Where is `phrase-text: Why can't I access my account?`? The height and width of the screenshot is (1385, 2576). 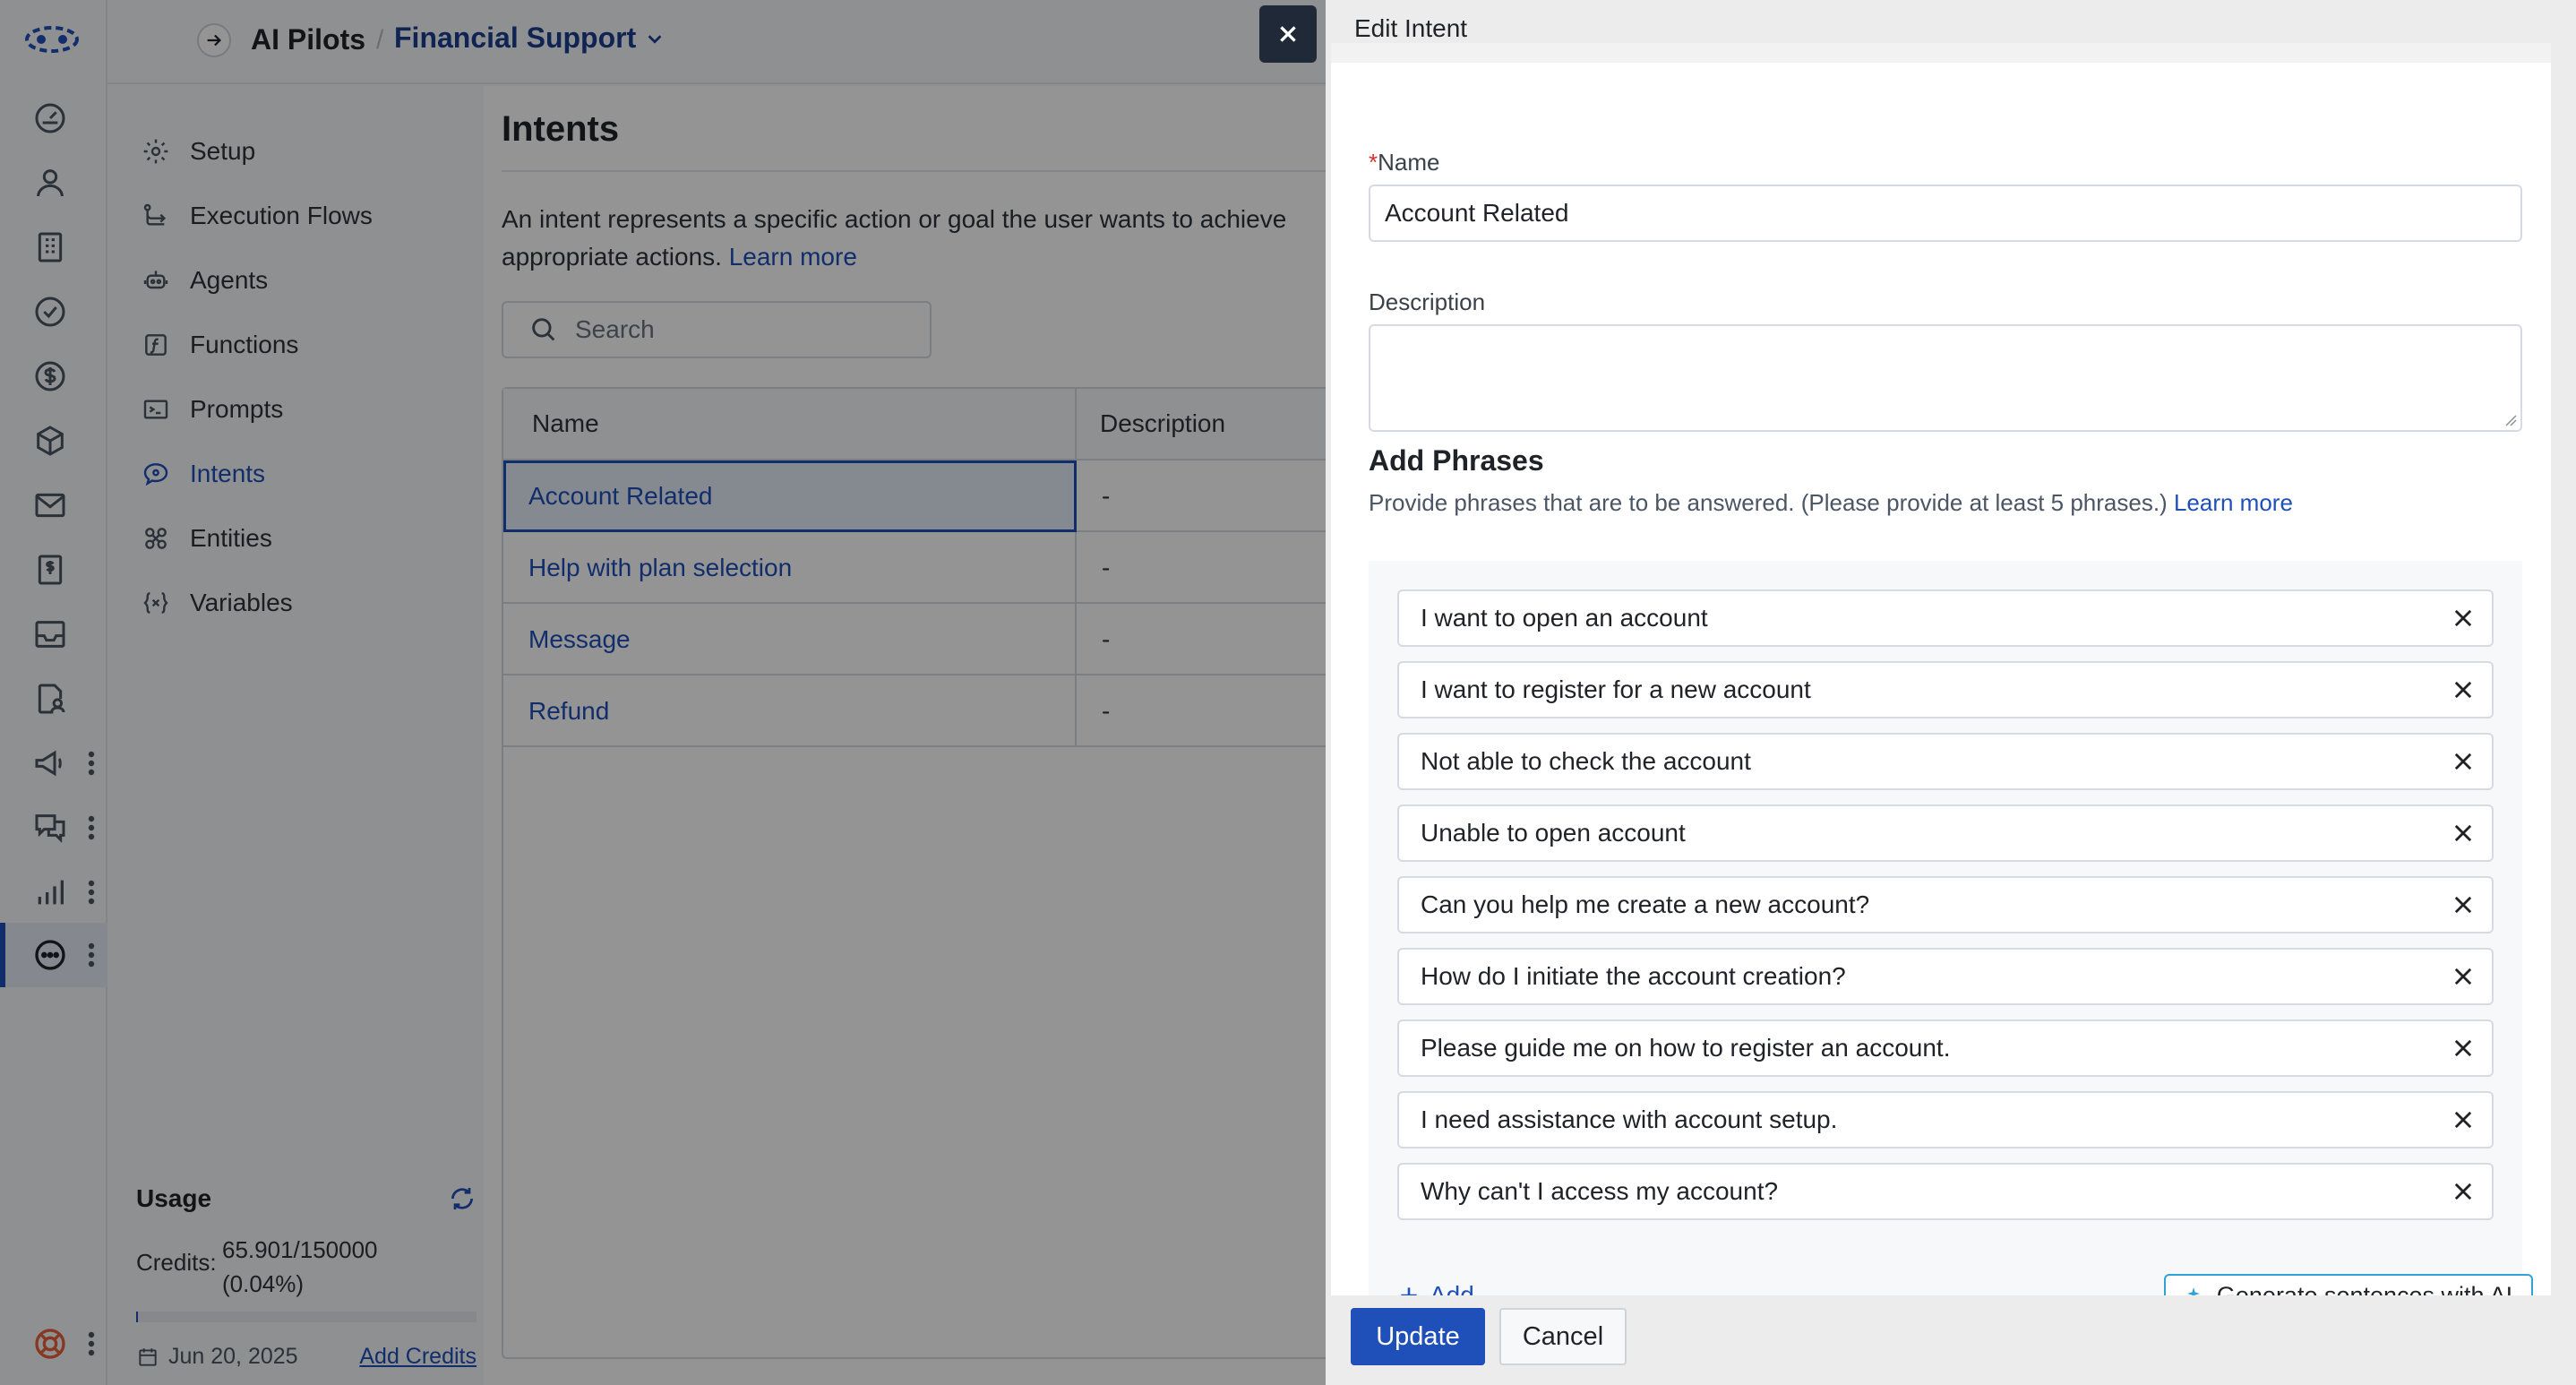 phrase-text: Why can't I access my account? is located at coordinates (1600, 1191).